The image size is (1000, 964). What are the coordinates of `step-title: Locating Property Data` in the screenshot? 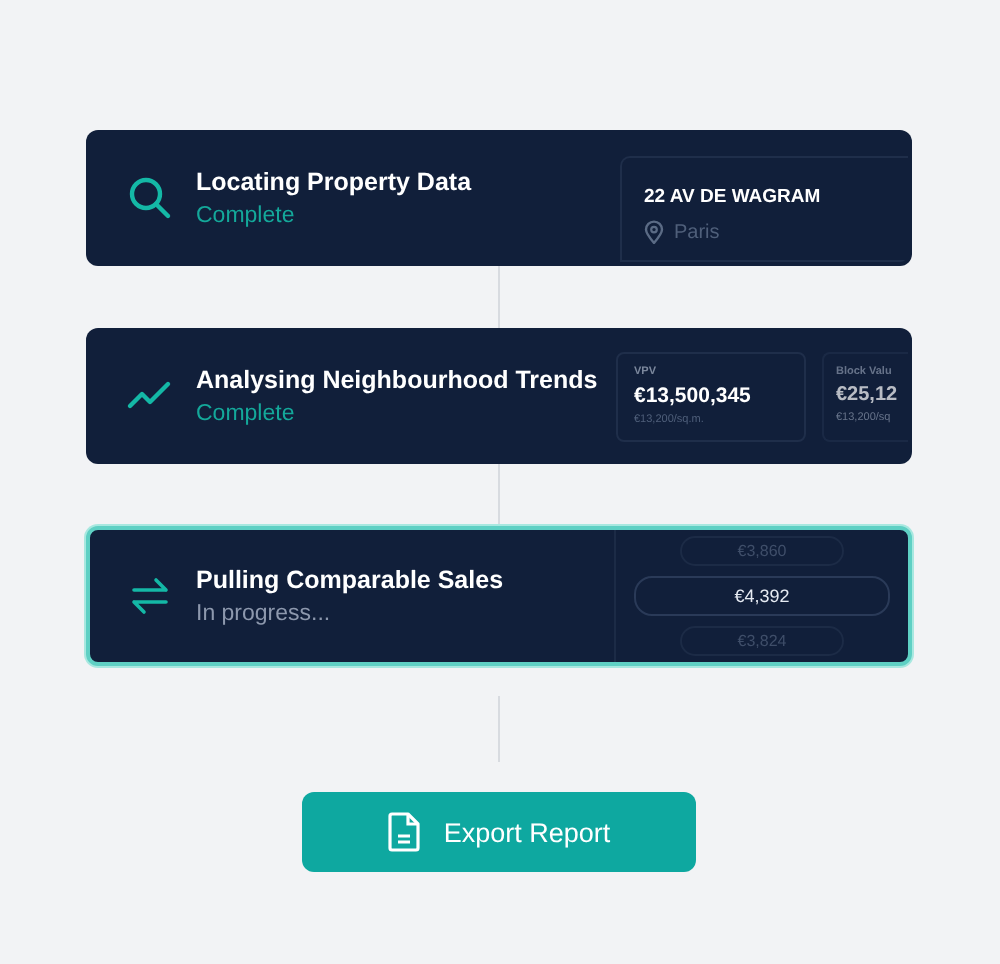 It's located at (334, 182).